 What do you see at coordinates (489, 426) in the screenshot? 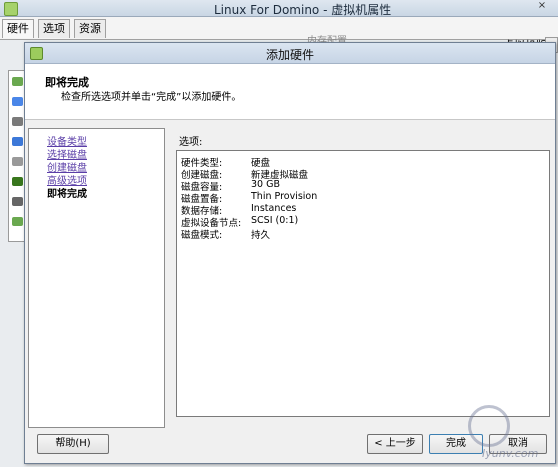
I see `watermark-logo-icon` at bounding box center [489, 426].